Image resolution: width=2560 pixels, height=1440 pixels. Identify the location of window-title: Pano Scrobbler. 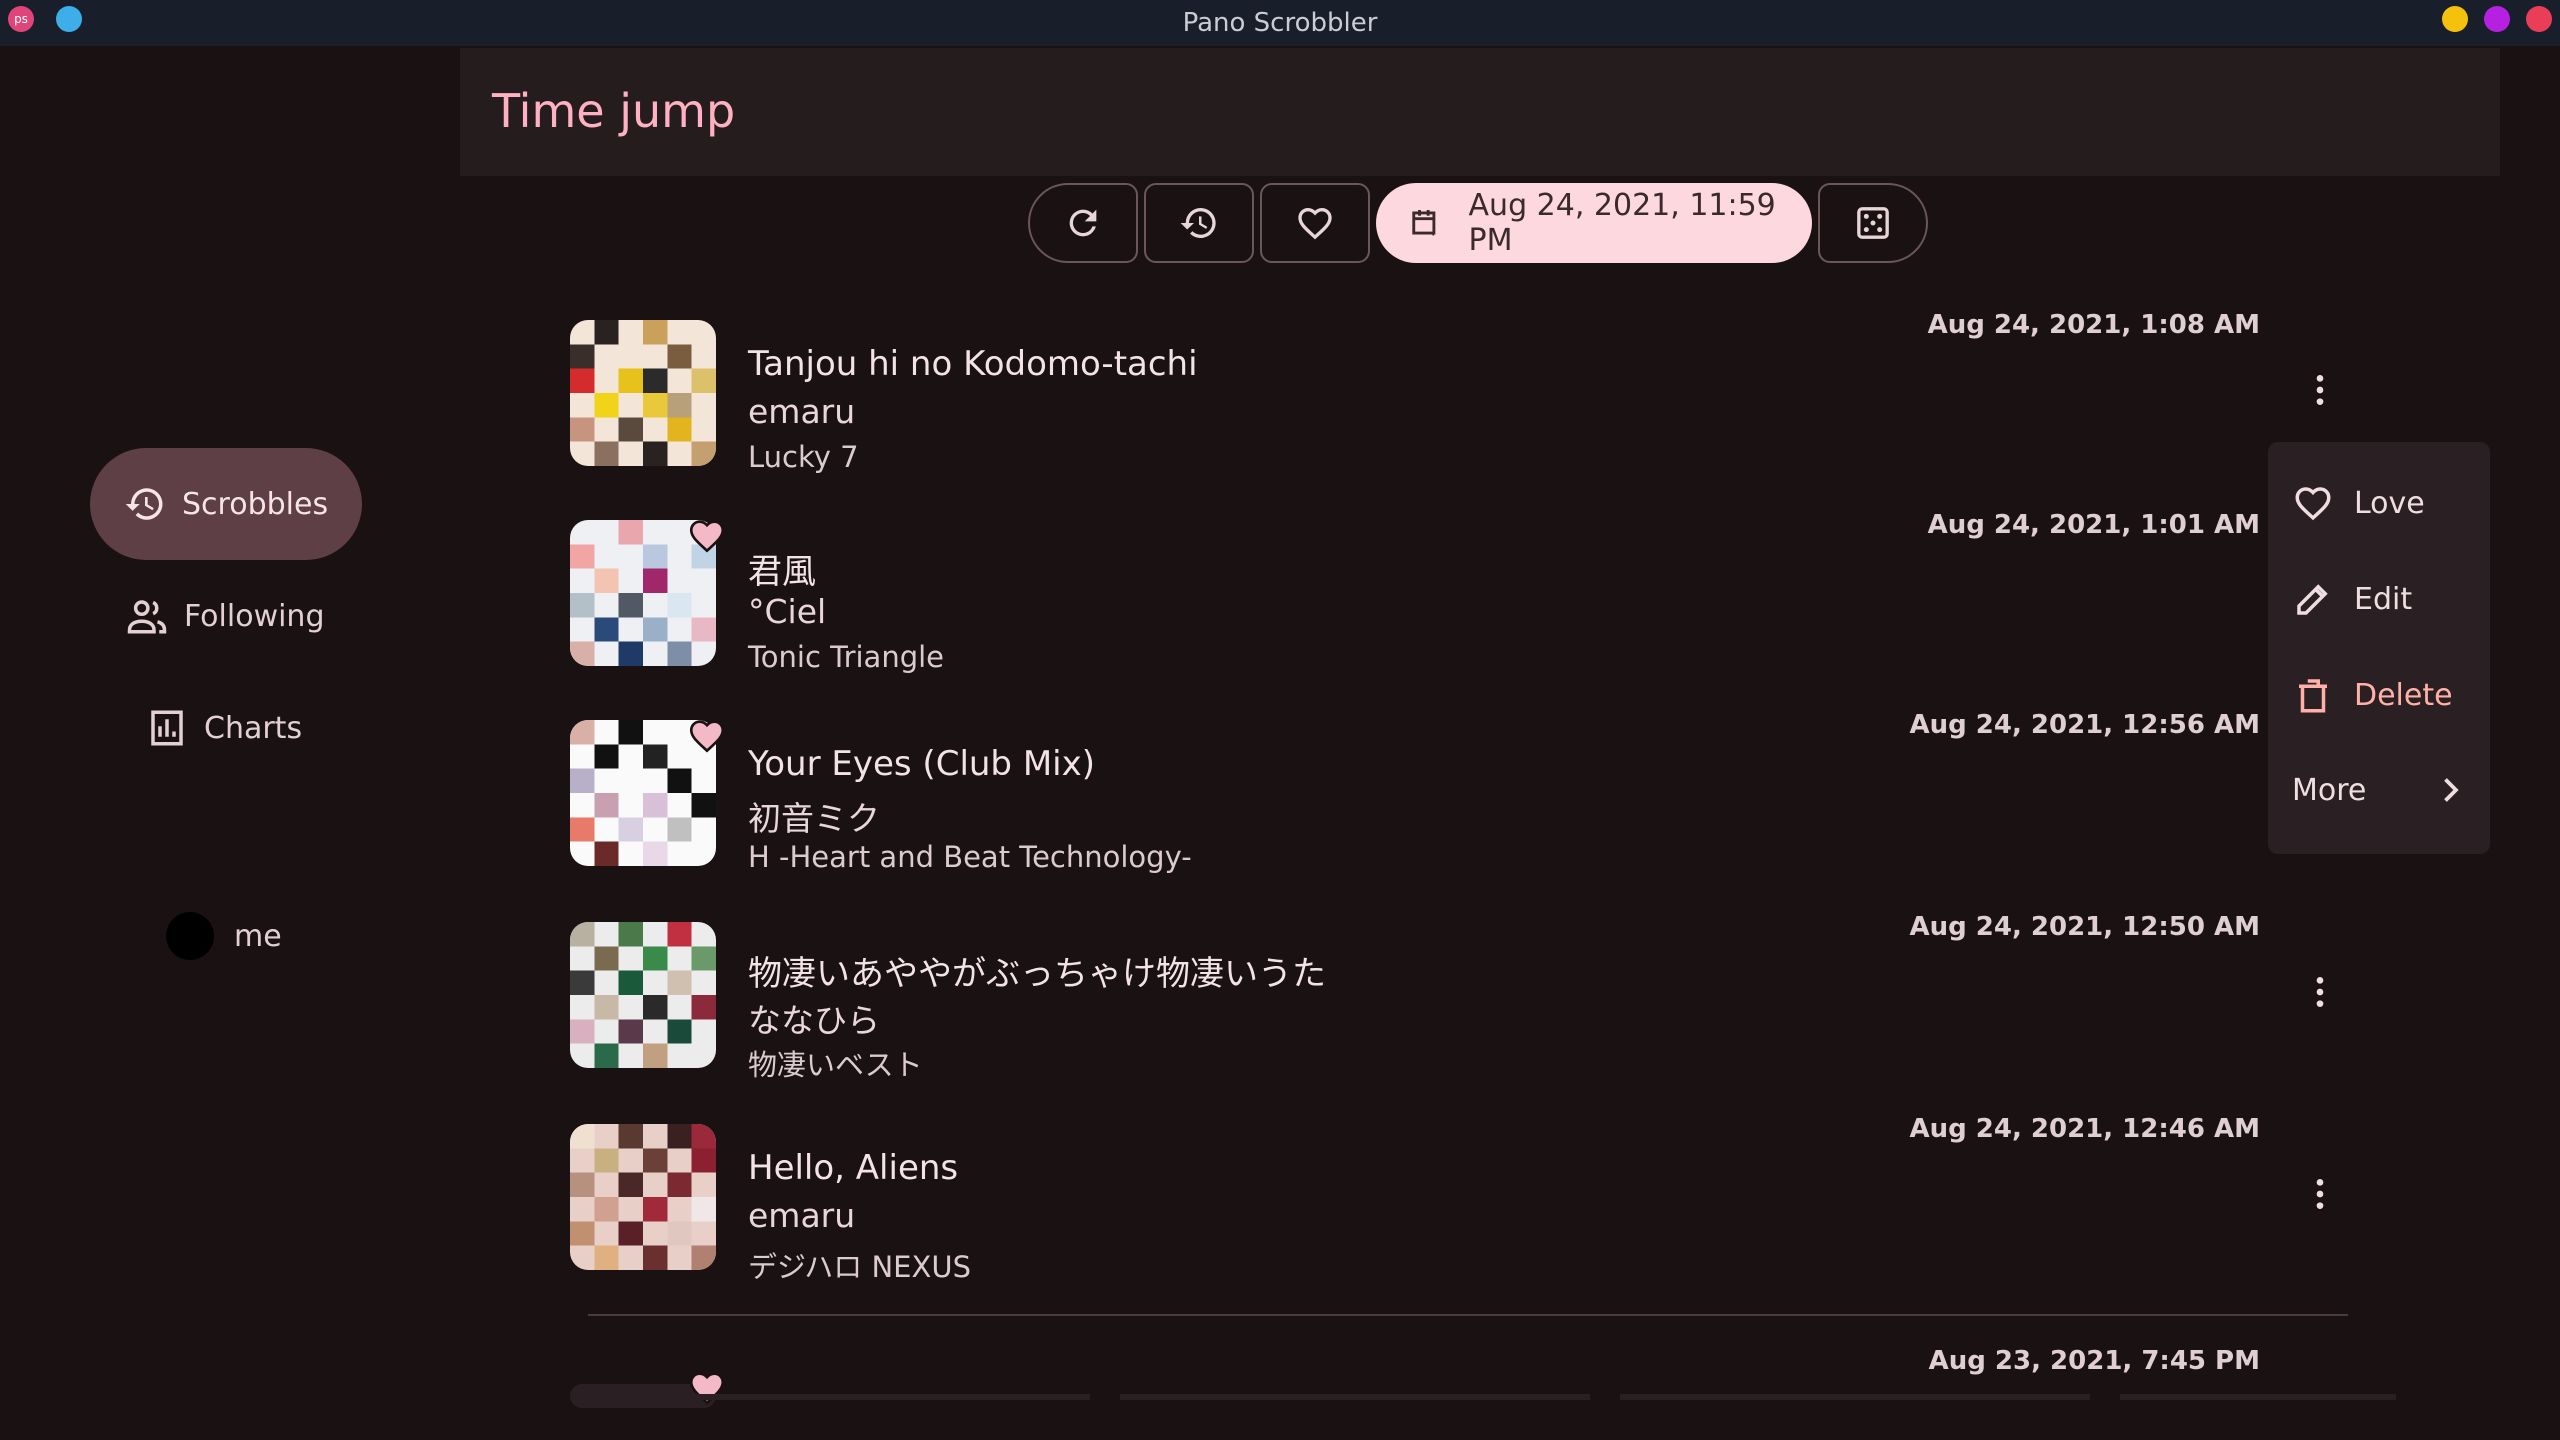
(1280, 23).